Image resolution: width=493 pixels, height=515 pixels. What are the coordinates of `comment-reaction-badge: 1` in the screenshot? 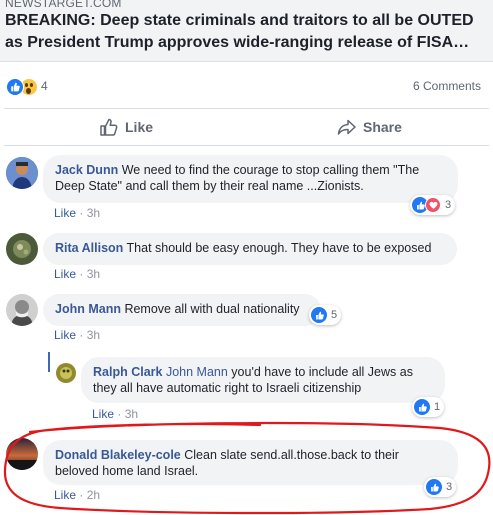 It's located at (428, 407).